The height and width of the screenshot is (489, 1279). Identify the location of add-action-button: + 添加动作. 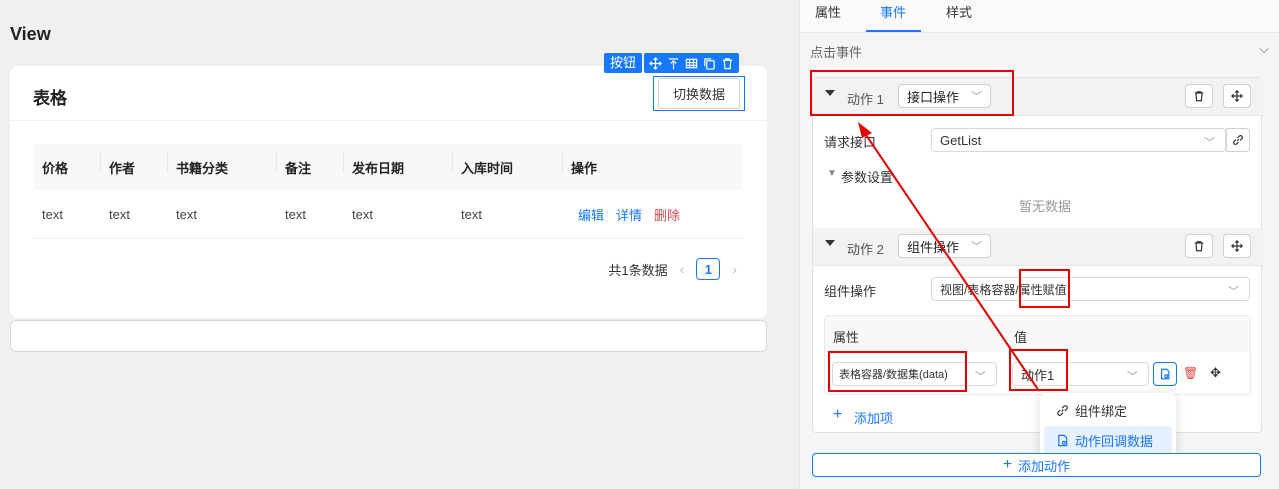
(1036, 465).